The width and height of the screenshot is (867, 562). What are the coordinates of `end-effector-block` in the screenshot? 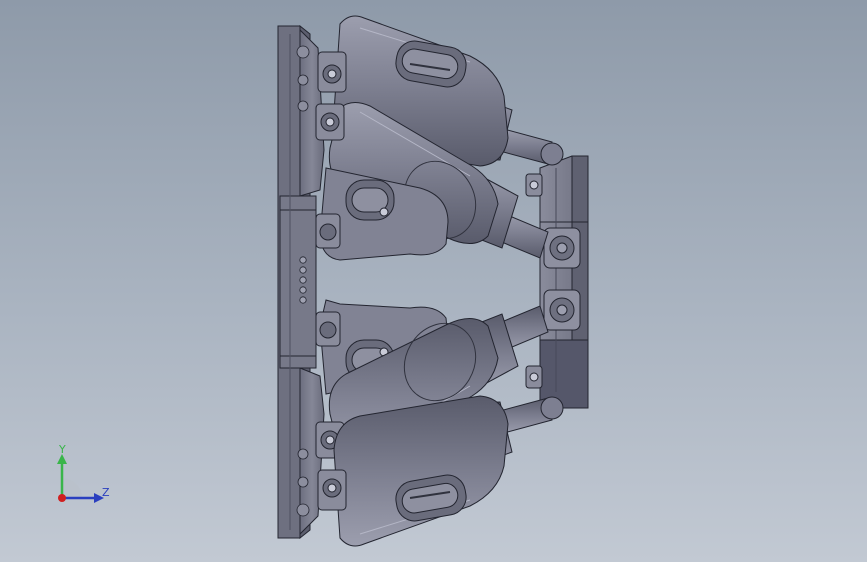 It's located at (564, 282).